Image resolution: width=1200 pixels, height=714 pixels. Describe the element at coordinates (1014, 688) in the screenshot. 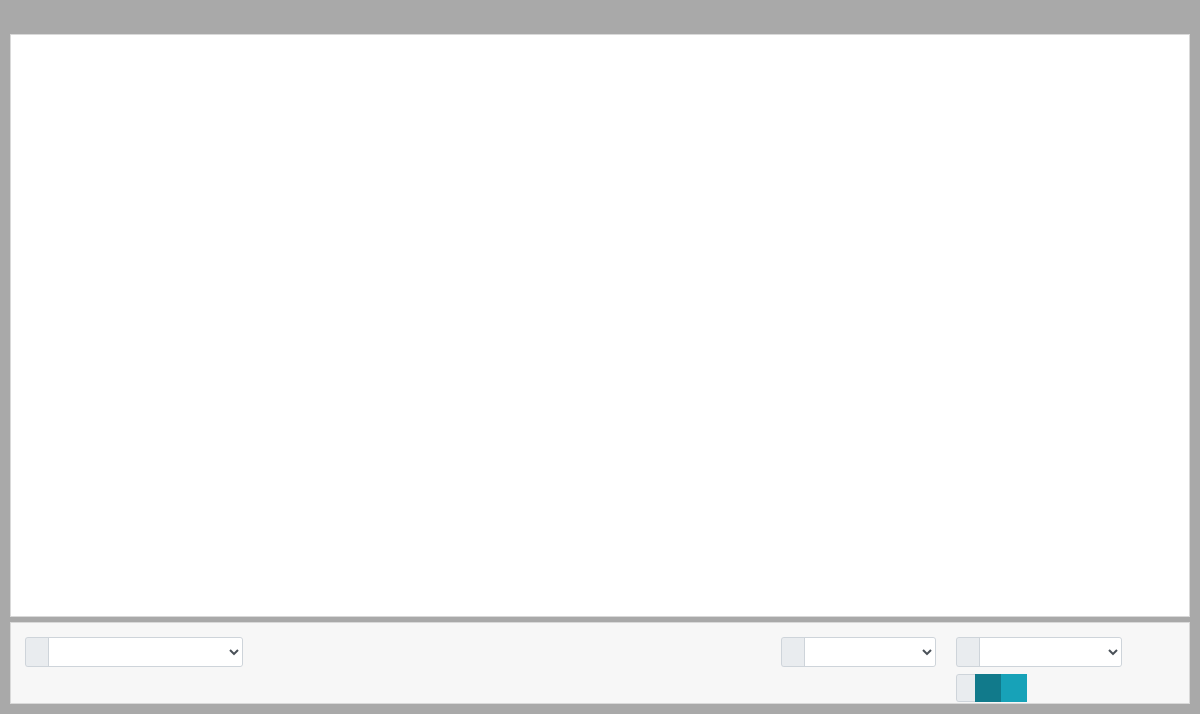

I see `linear-scale-button` at that location.